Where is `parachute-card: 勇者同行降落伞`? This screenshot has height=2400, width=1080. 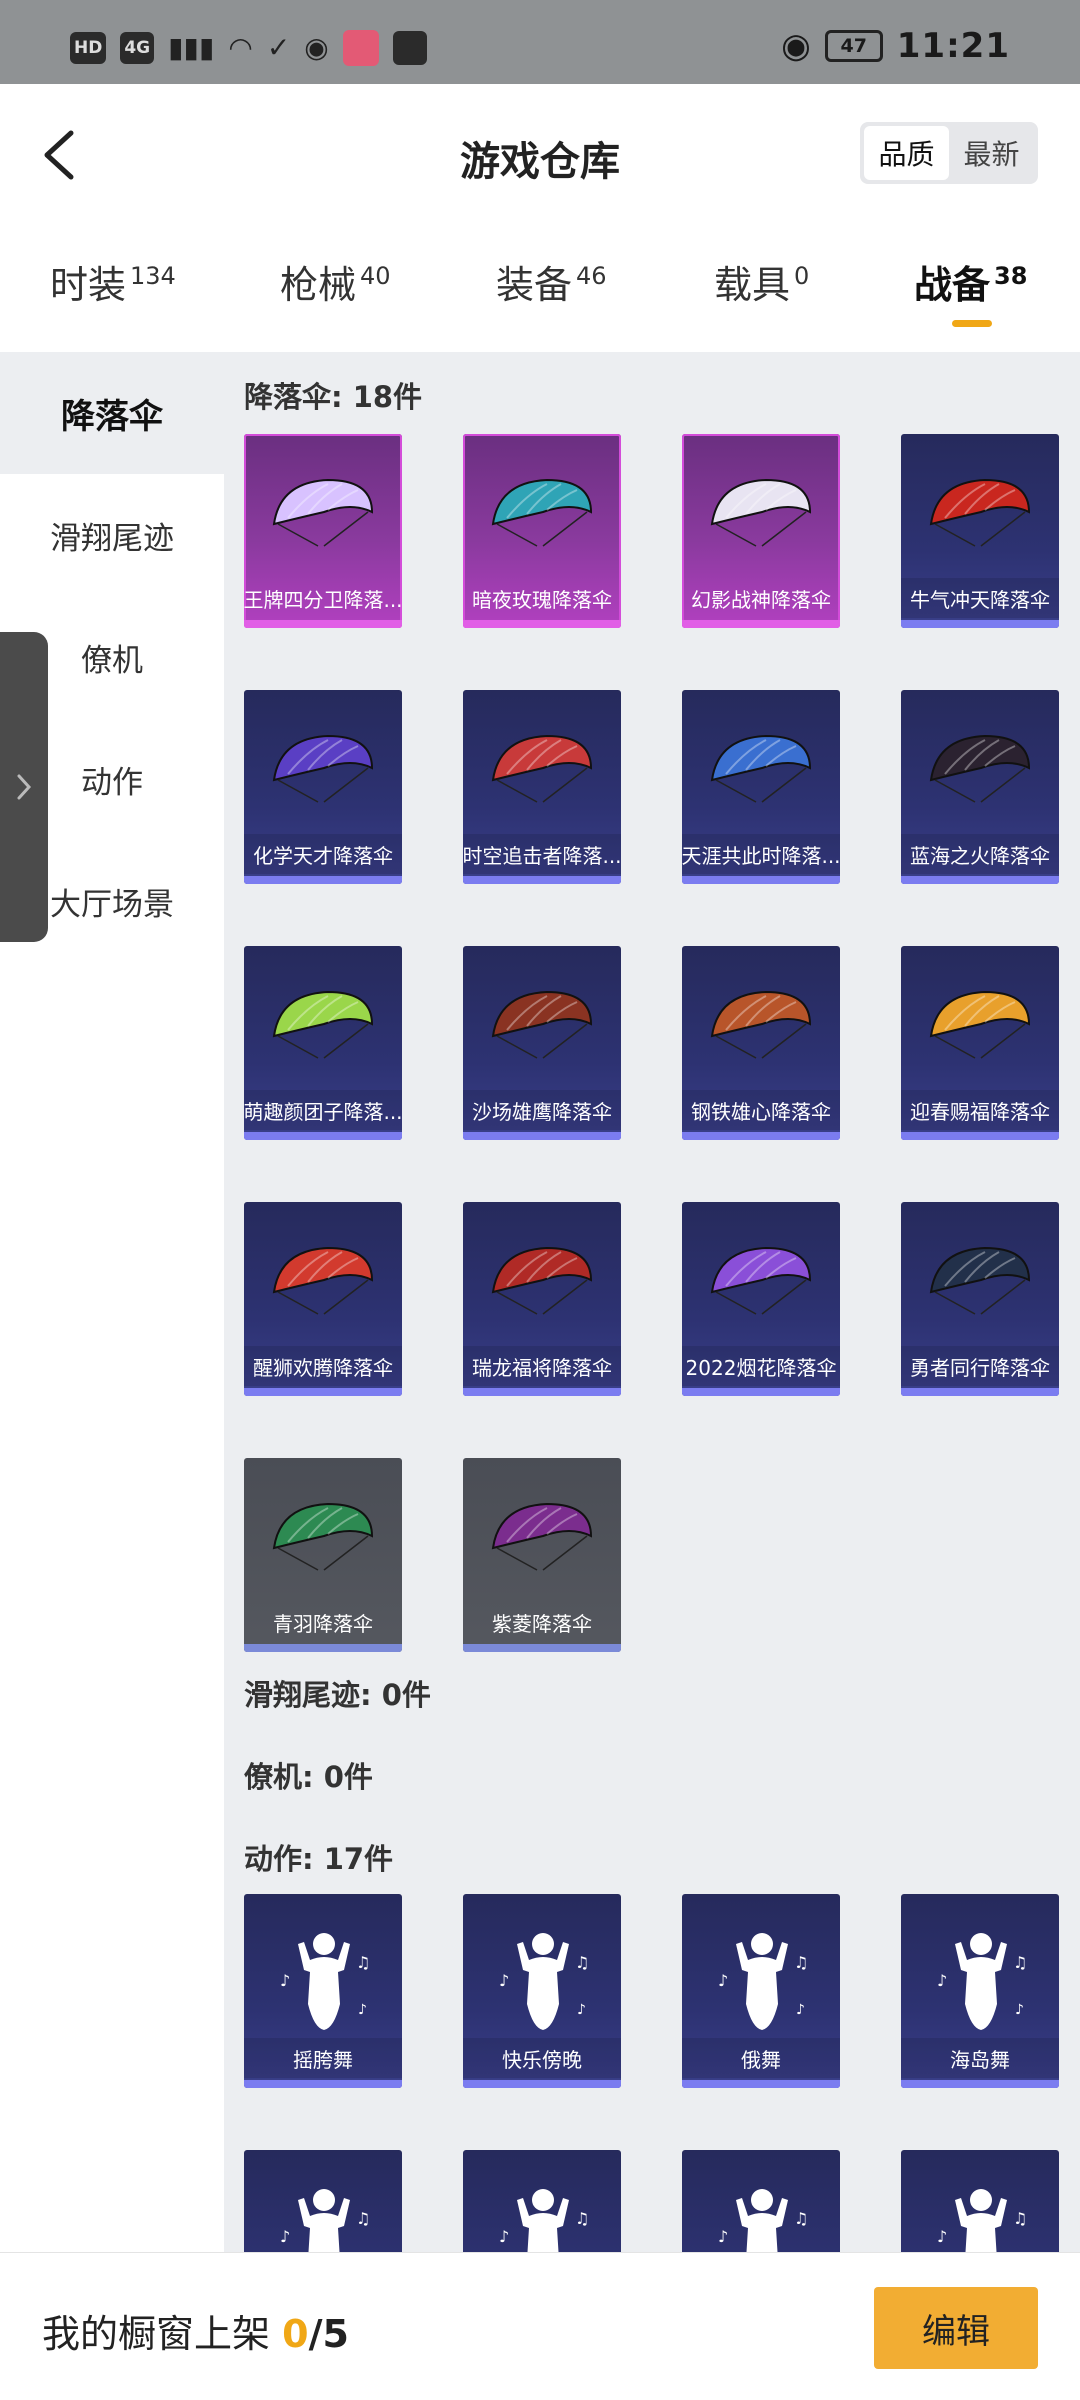 parachute-card: 勇者同行降落伞 is located at coordinates (980, 1299).